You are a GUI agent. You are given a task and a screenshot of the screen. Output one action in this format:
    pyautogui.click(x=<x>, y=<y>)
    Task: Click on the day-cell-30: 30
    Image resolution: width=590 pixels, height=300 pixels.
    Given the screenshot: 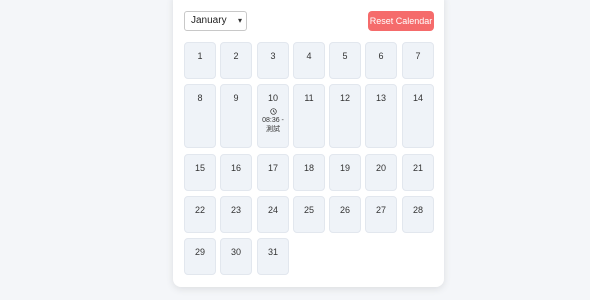 What is the action you would take?
    pyautogui.click(x=236, y=256)
    